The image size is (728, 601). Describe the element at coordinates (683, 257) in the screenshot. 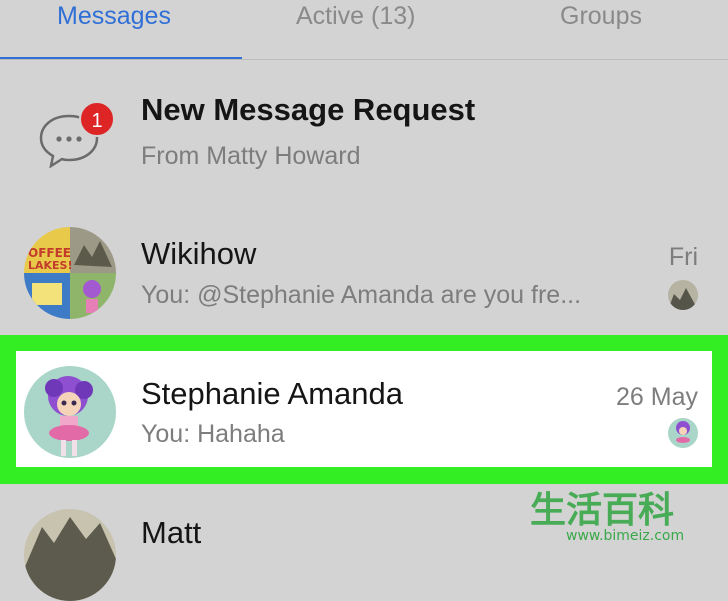

I see `conversation-time: Fri` at that location.